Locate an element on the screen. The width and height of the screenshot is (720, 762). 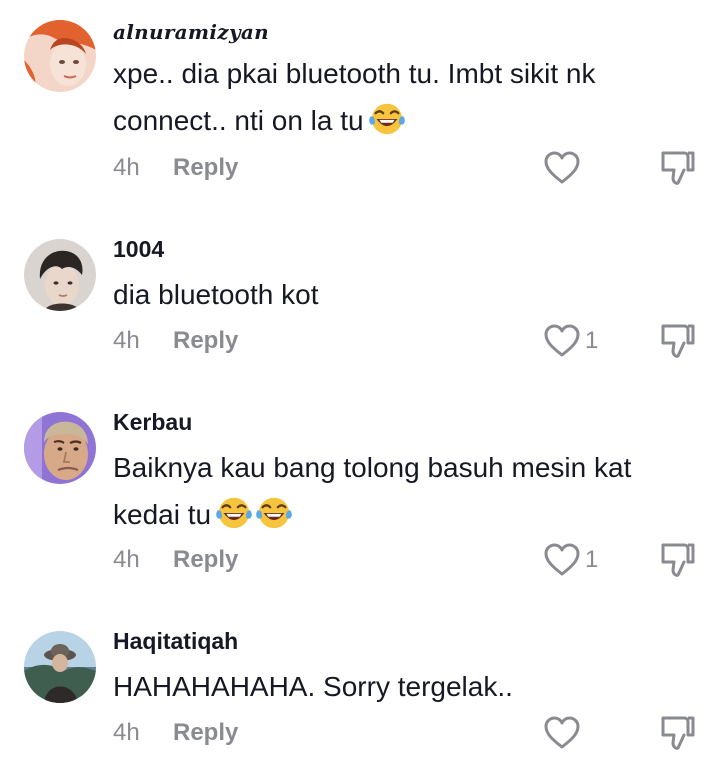
comment-text-body: dia bluetooth kot is located at coordinates (216, 294).